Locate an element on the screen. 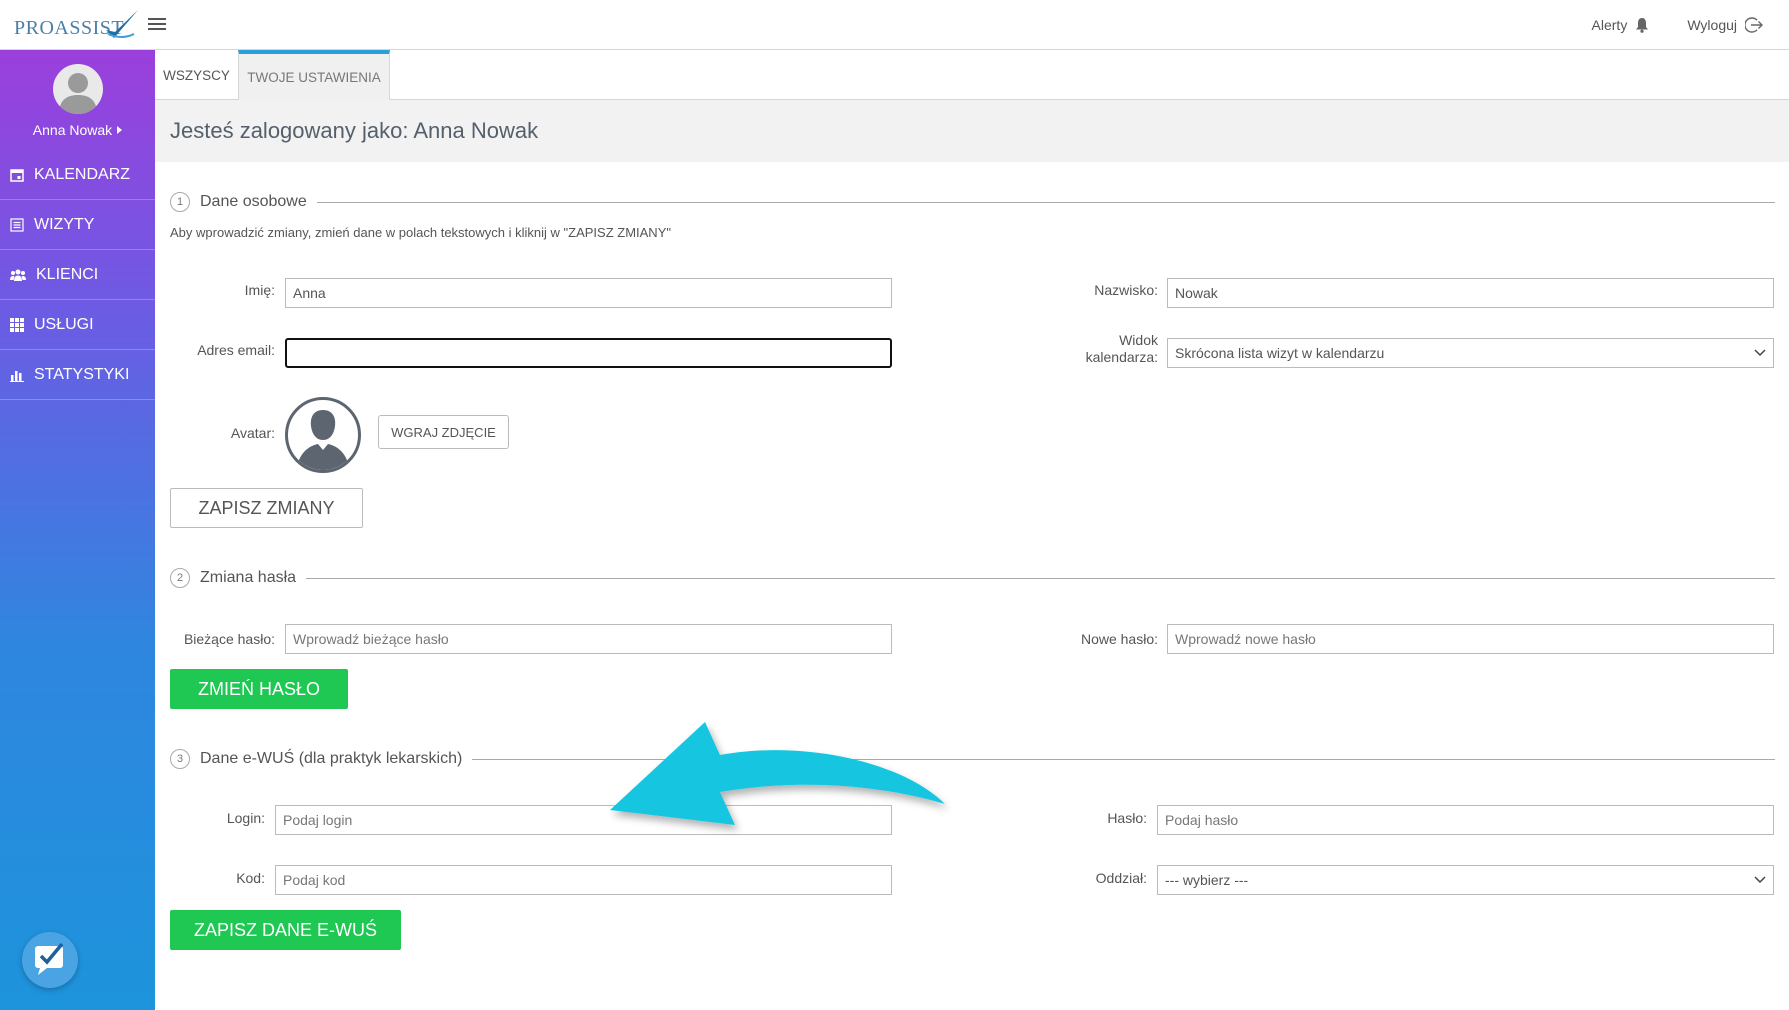 The image size is (1789, 1010). user-menu: Anna Nowak is located at coordinates (77, 130).